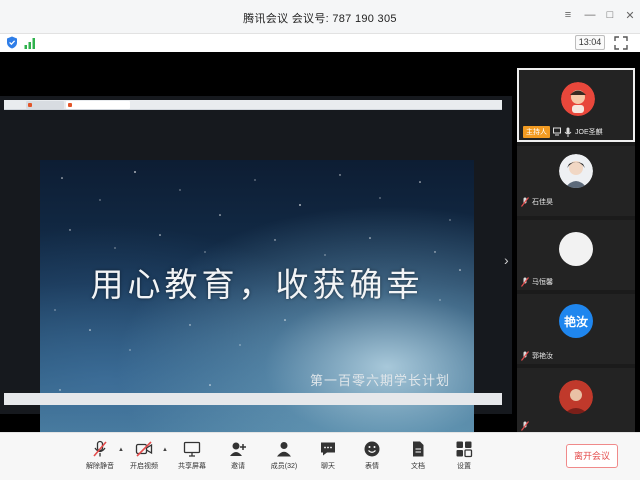  Describe the element at coordinates (192, 449) in the screenshot. I see `screen-share-icon` at that location.